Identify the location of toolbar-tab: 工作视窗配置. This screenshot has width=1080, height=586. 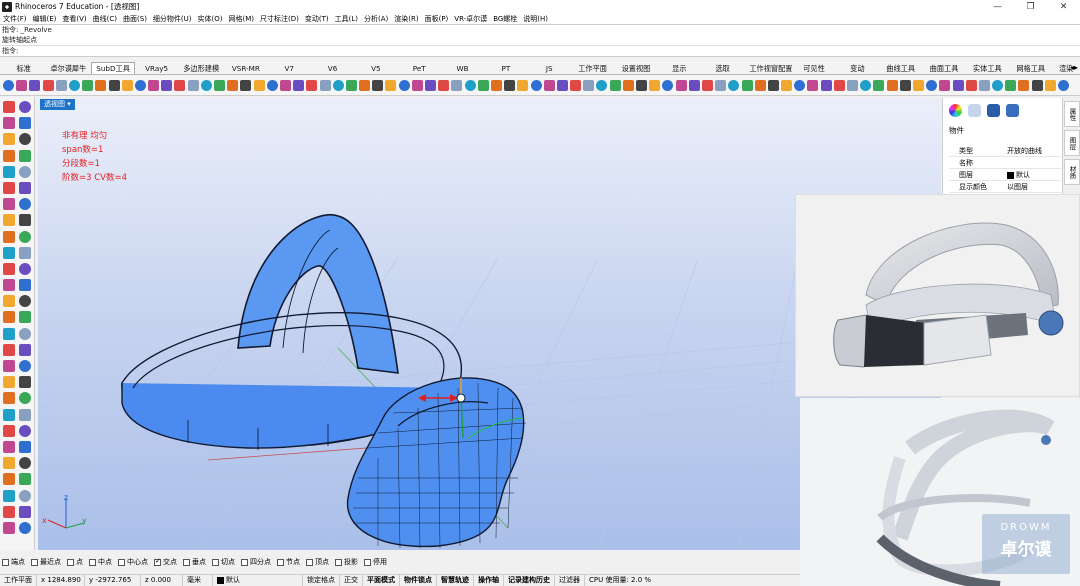
(768, 68).